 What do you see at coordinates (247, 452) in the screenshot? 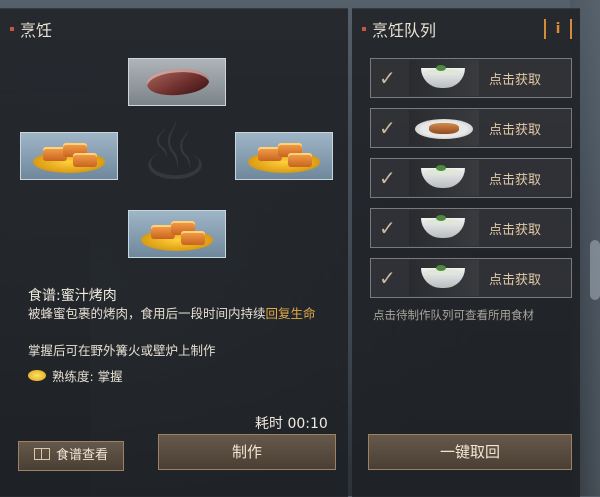
I see `make-button: 制作` at bounding box center [247, 452].